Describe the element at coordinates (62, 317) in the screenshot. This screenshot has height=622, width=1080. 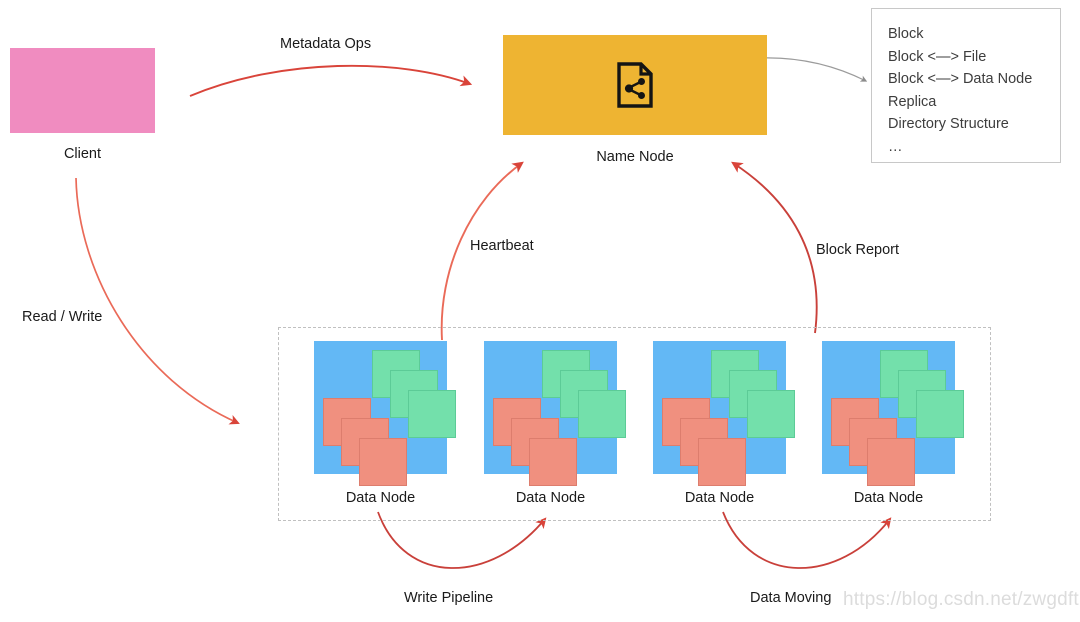
I see `edge-label-read-write: Read / Write` at that location.